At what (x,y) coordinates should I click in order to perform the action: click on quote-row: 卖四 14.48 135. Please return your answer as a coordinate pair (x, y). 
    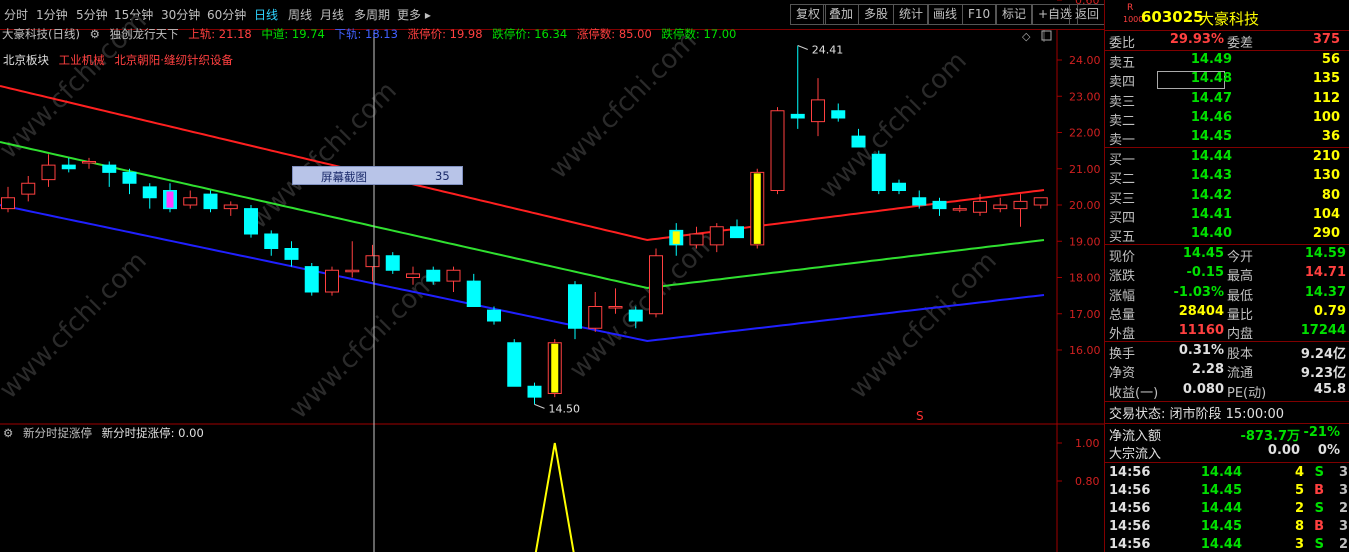
    Looking at the image, I should click on (1227, 80).